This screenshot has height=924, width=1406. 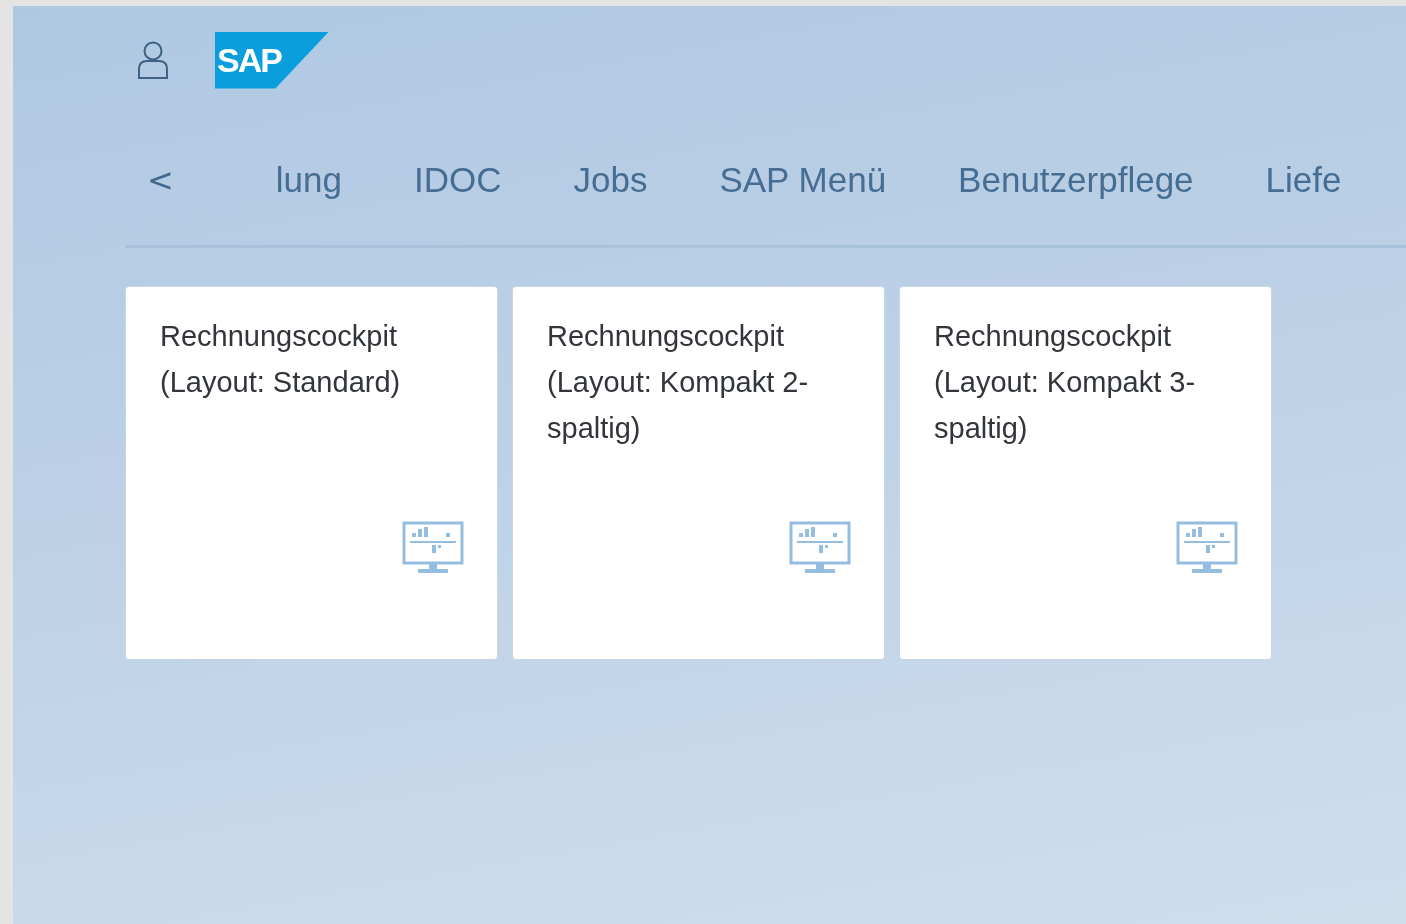 What do you see at coordinates (678, 382) in the screenshot?
I see `tile-title: Rechnungscockpit (Layout: Kompakt 2-spaltig)` at bounding box center [678, 382].